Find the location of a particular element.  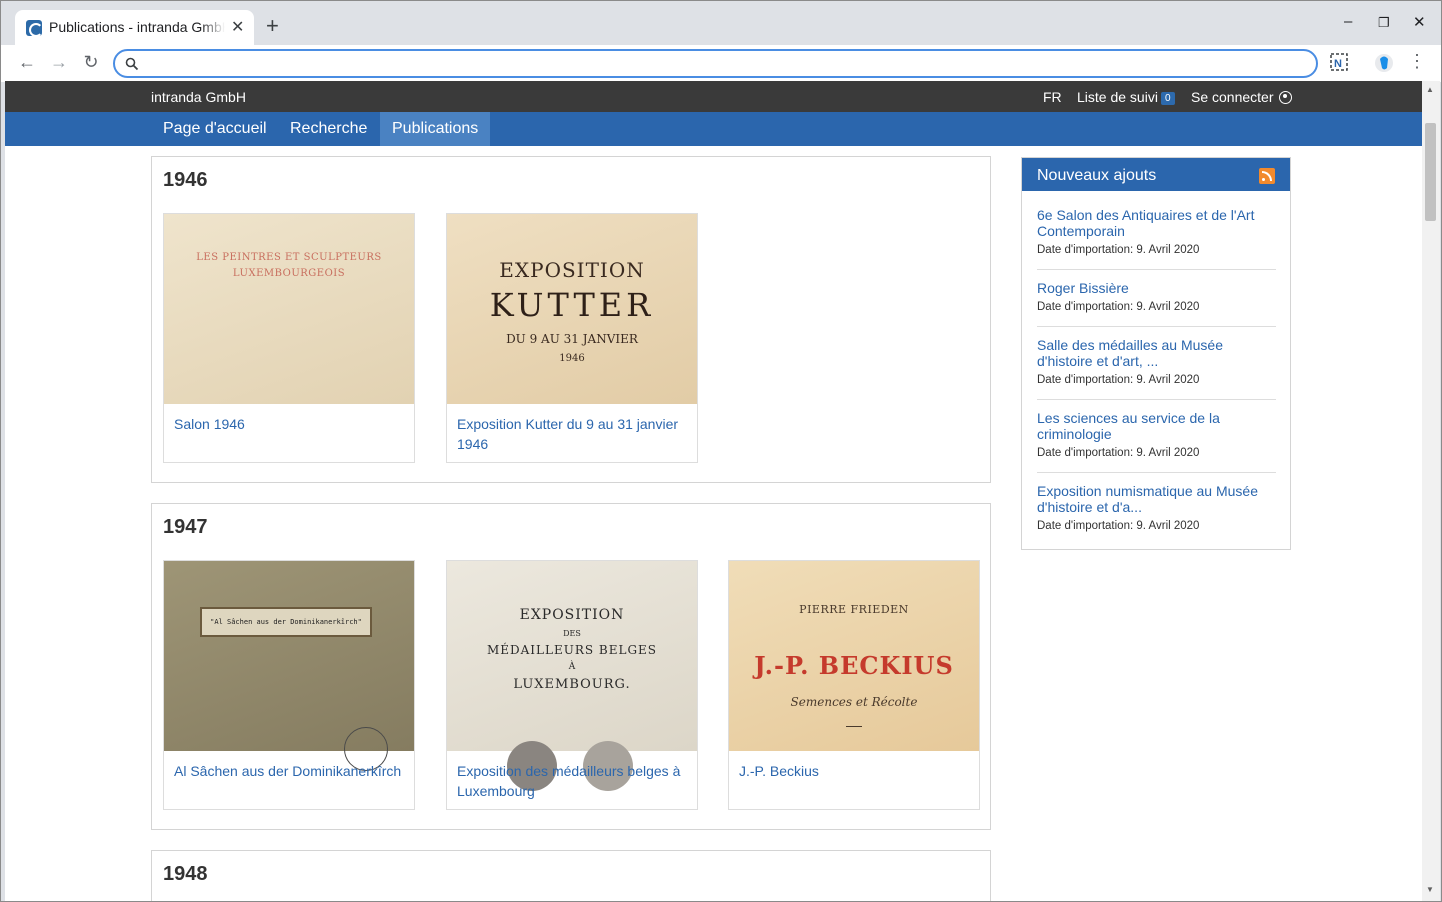

user-icon is located at coordinates (1286, 97).